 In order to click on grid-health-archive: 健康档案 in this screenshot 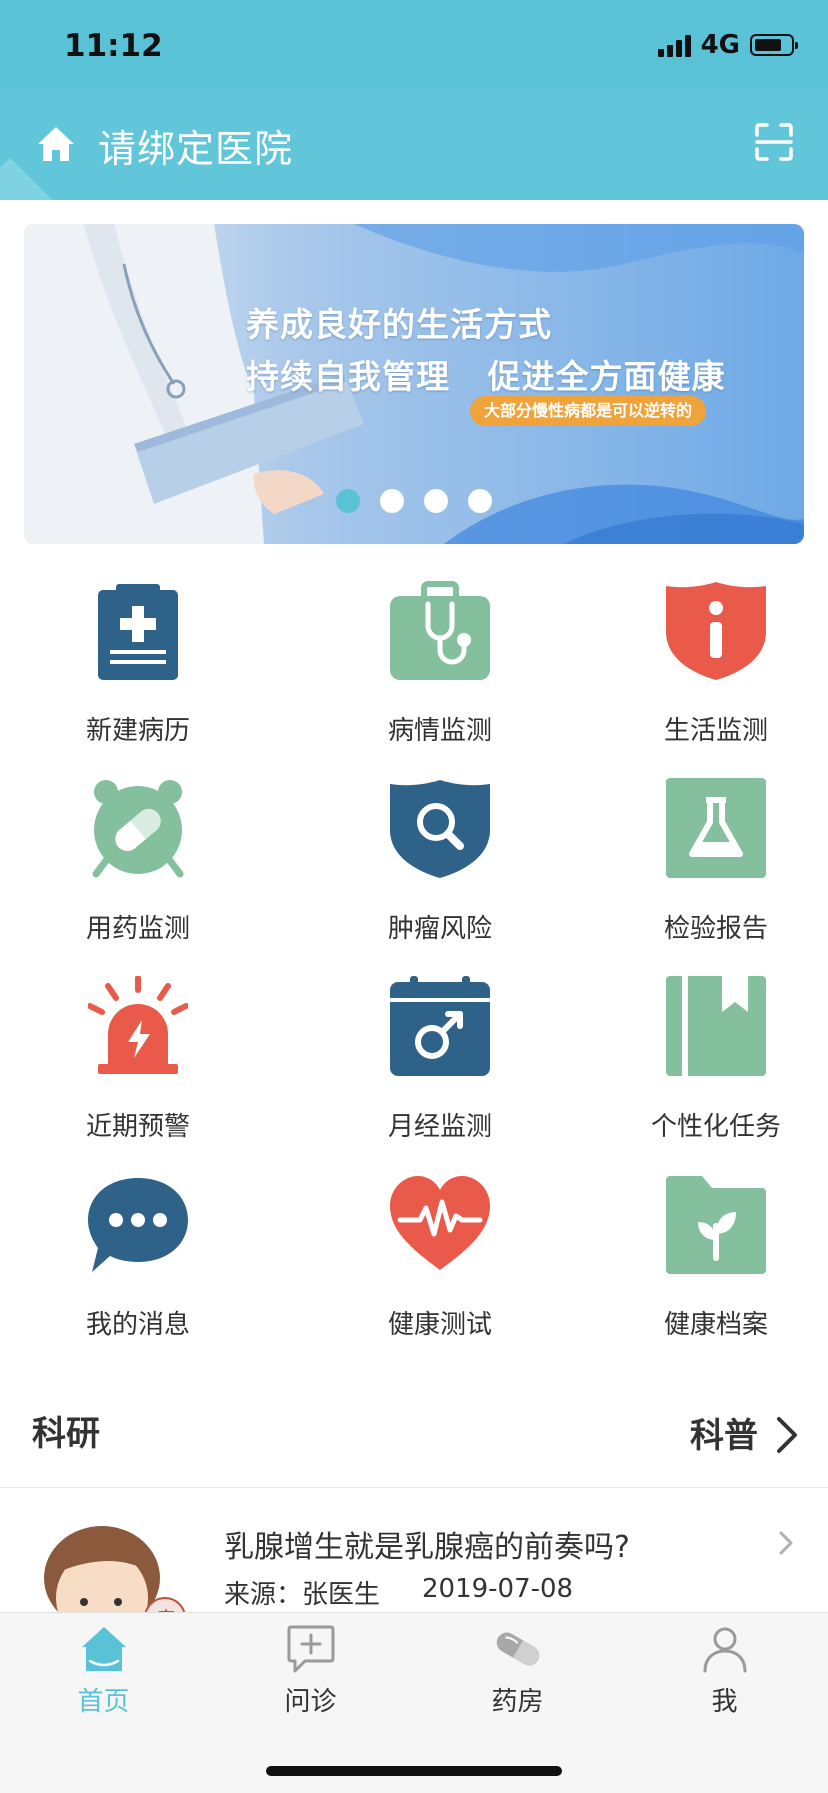, I will do `click(712, 1274)`.